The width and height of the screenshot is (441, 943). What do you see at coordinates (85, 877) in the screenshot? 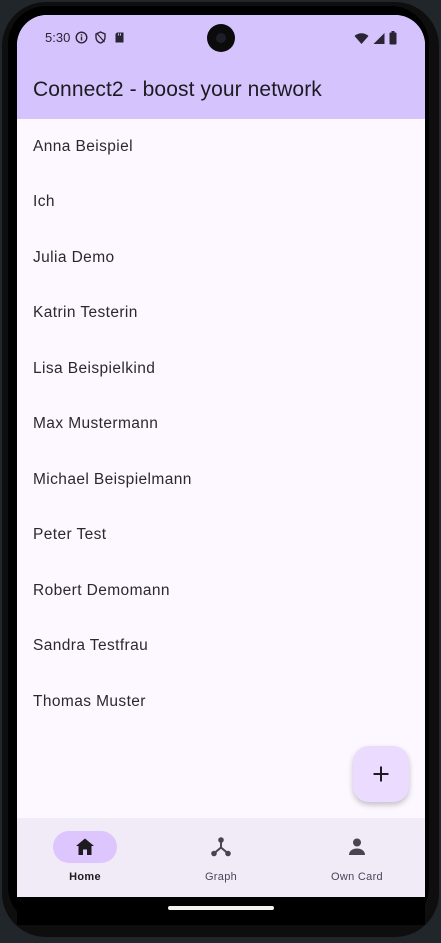
I see `nav-label-home: Home` at bounding box center [85, 877].